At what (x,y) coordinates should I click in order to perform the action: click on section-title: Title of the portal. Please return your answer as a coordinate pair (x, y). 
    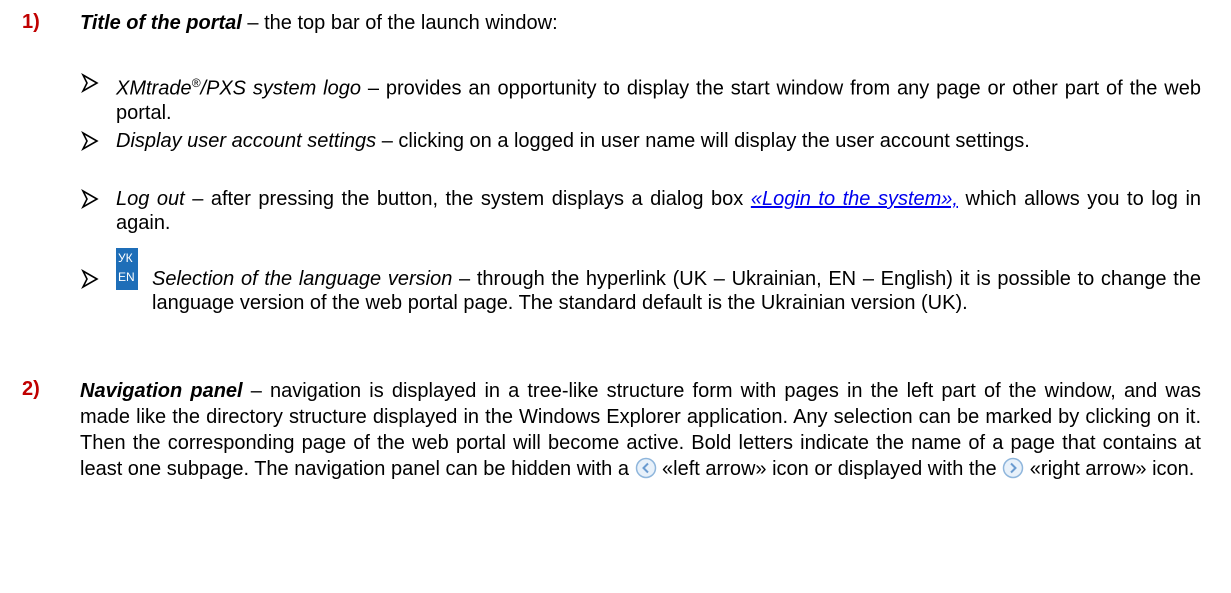
    Looking at the image, I should click on (161, 23).